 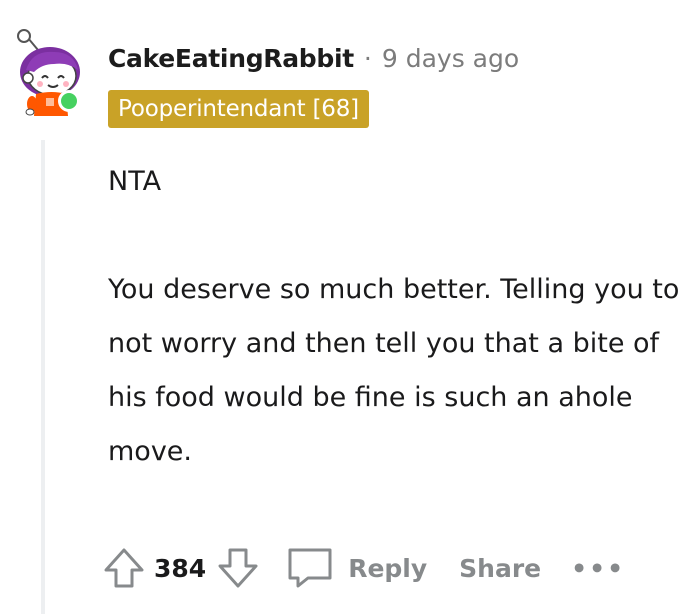 I want to click on comment-actions: 384 Reply Share •••, so click(x=362, y=568).